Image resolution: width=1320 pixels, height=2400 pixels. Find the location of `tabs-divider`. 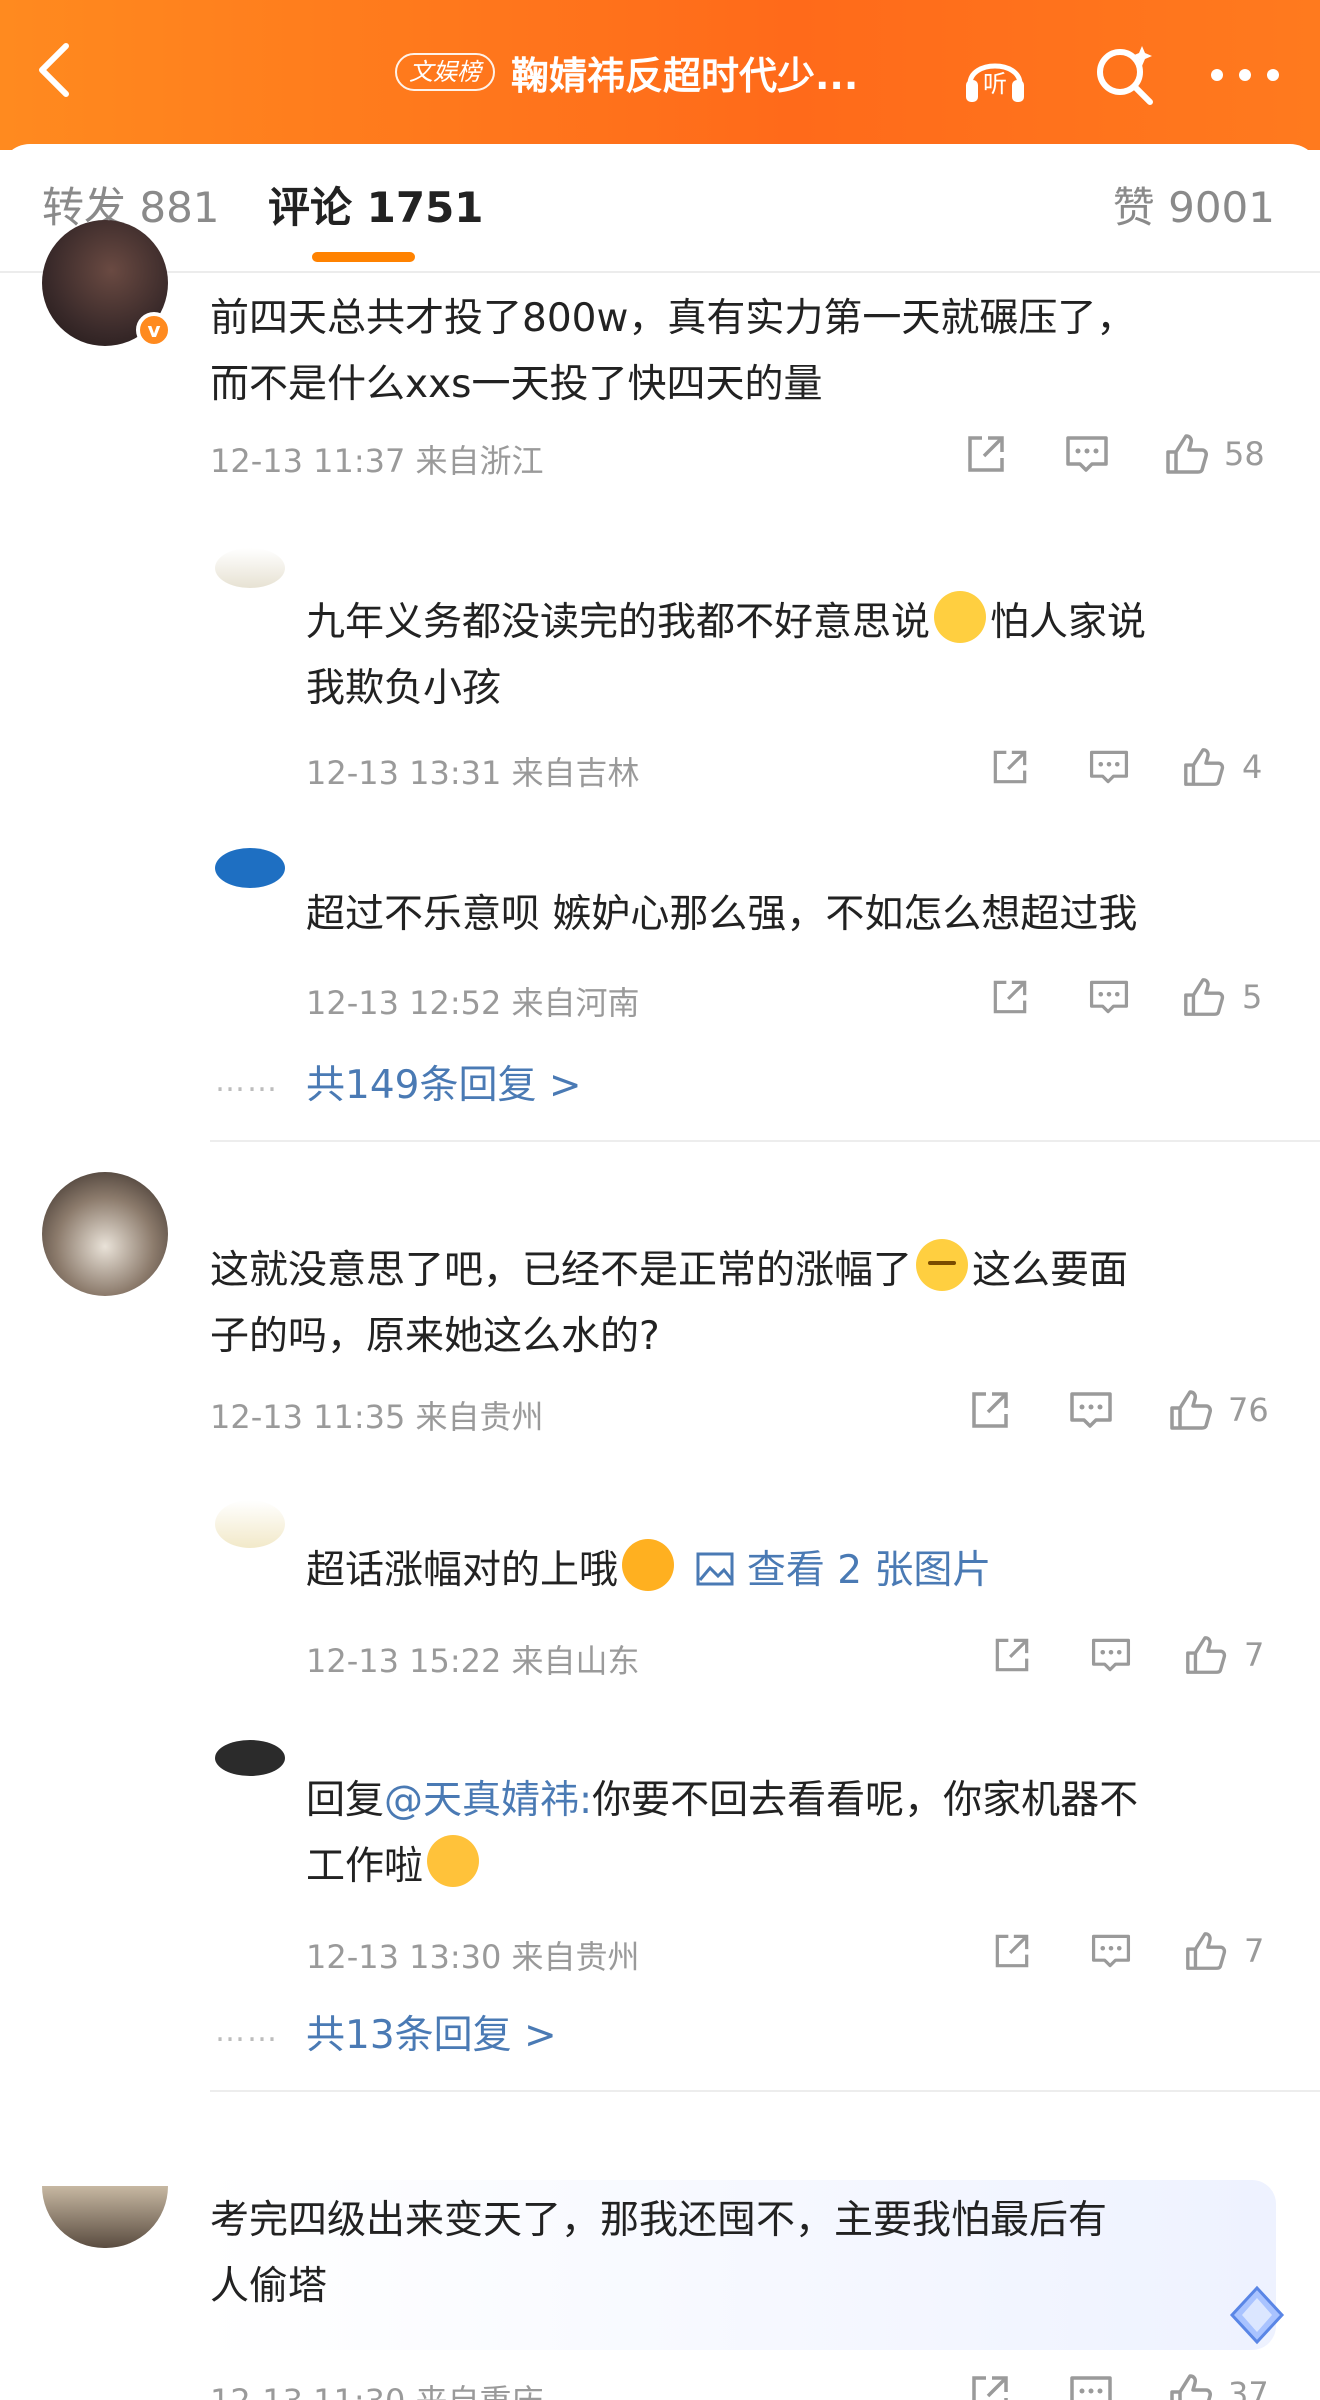

tabs-divider is located at coordinates (660, 272).